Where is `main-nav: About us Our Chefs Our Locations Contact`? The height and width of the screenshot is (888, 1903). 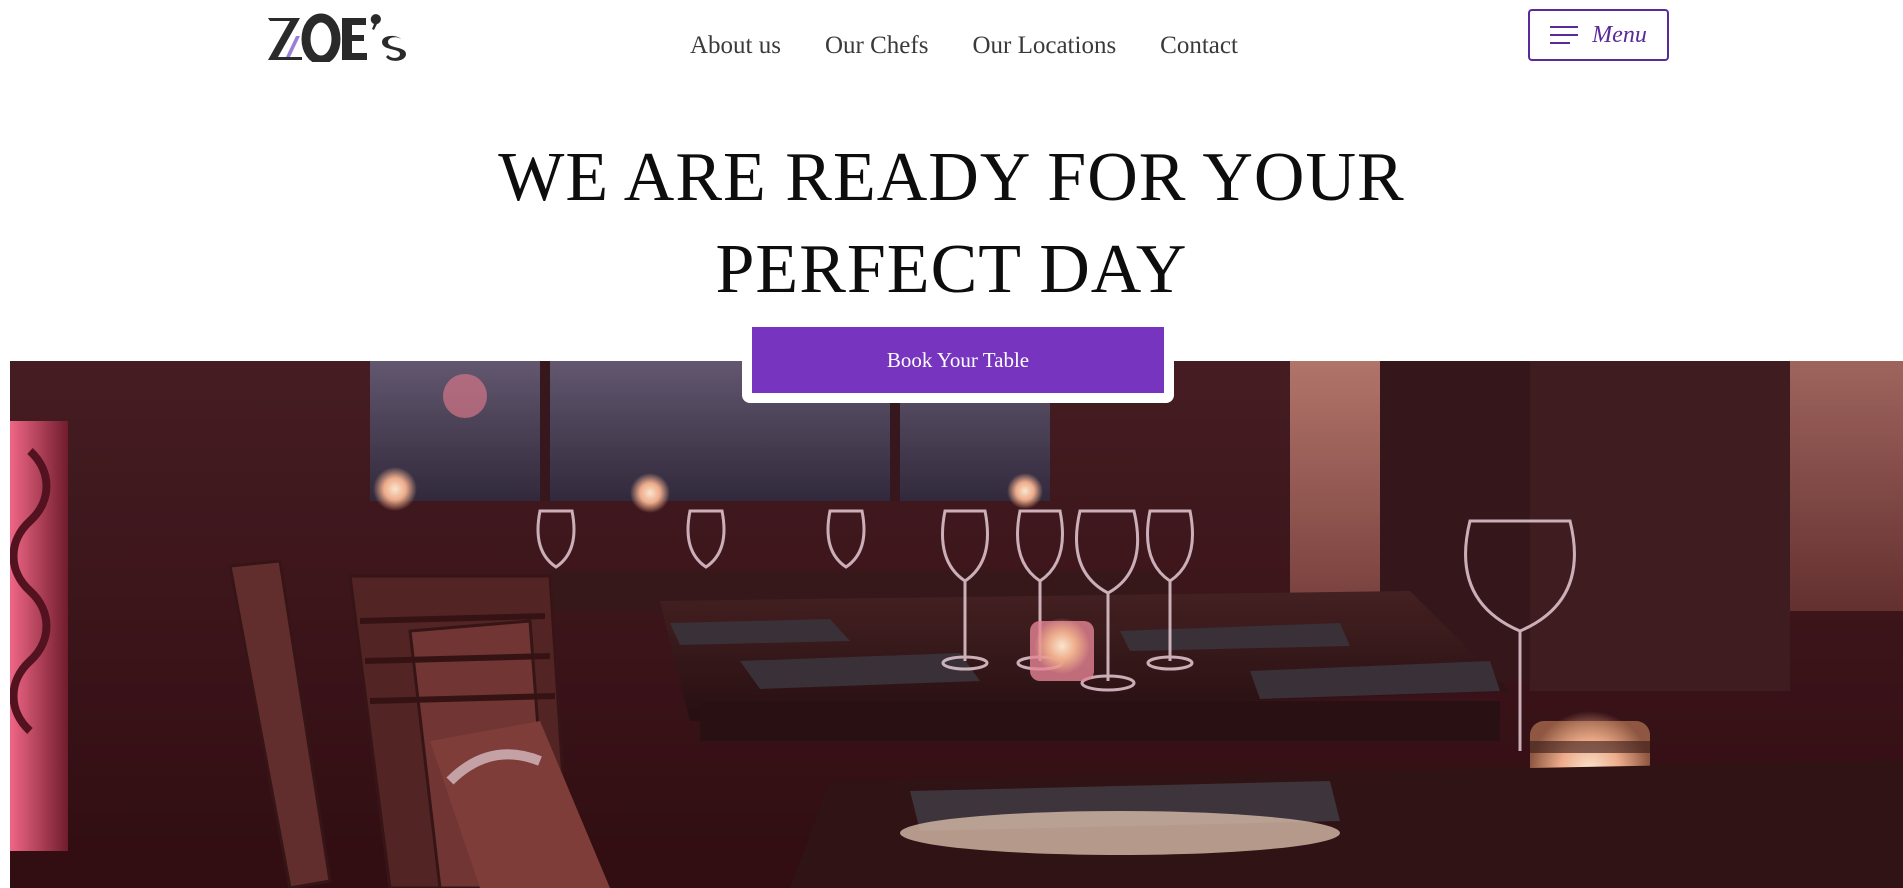 main-nav: About us Our Chefs Our Locations Contact is located at coordinates (964, 46).